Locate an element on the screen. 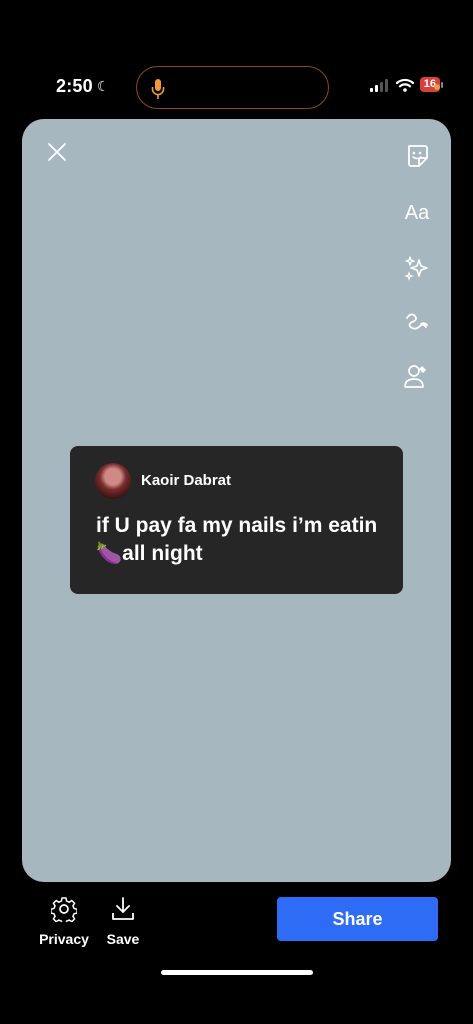 This screenshot has width=473, height=1024. draw-icon is located at coordinates (417, 322).